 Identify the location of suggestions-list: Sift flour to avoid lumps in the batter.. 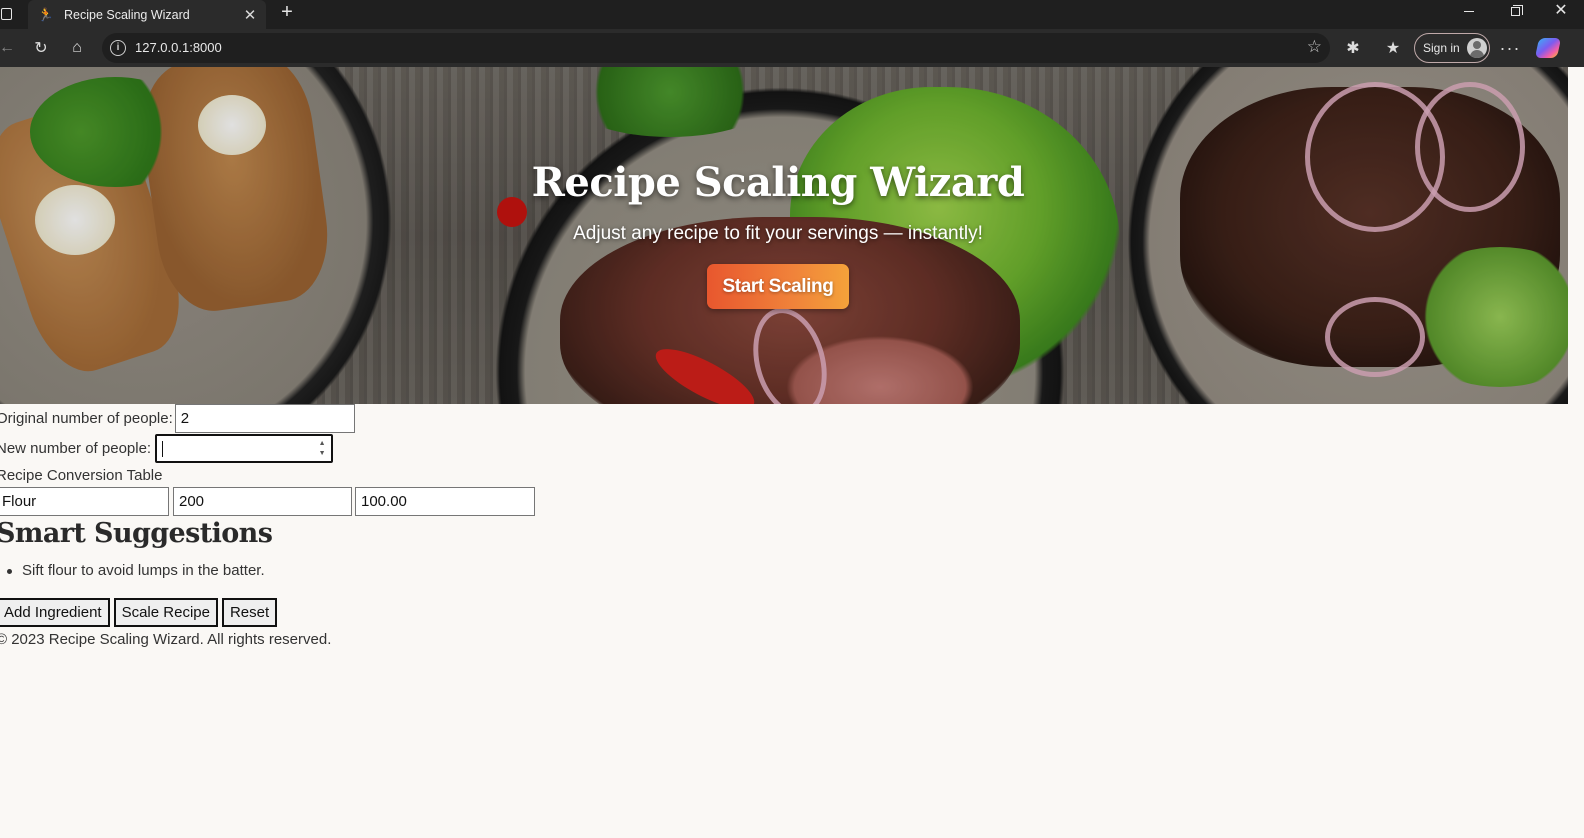
(136, 570).